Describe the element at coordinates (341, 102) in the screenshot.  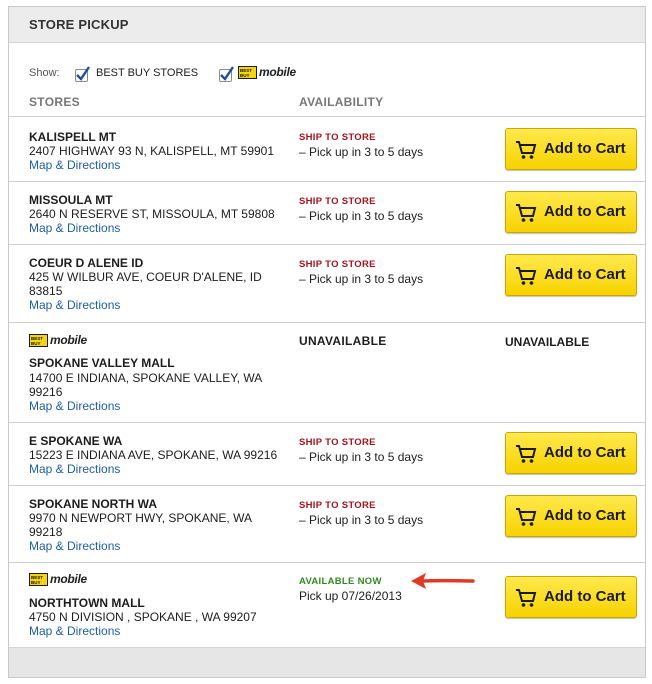
I see `availability-column-header: AVAILABILITY` at that location.